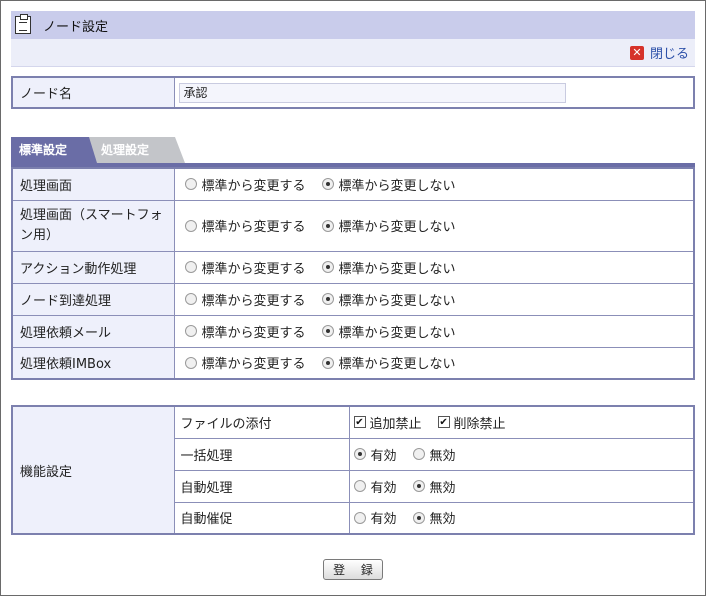 The image size is (706, 596). Describe the element at coordinates (93, 184) in the screenshot. I see `setting-label: 処理画面` at that location.